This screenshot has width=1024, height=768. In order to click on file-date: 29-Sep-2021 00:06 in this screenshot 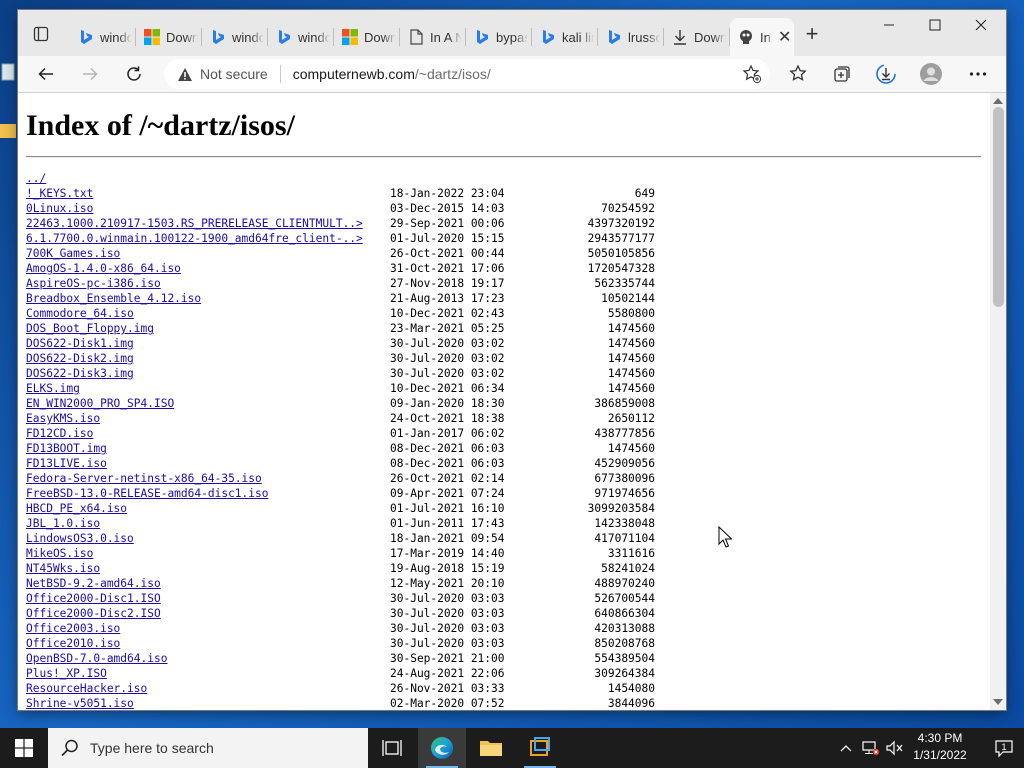, I will do `click(447, 223)`.